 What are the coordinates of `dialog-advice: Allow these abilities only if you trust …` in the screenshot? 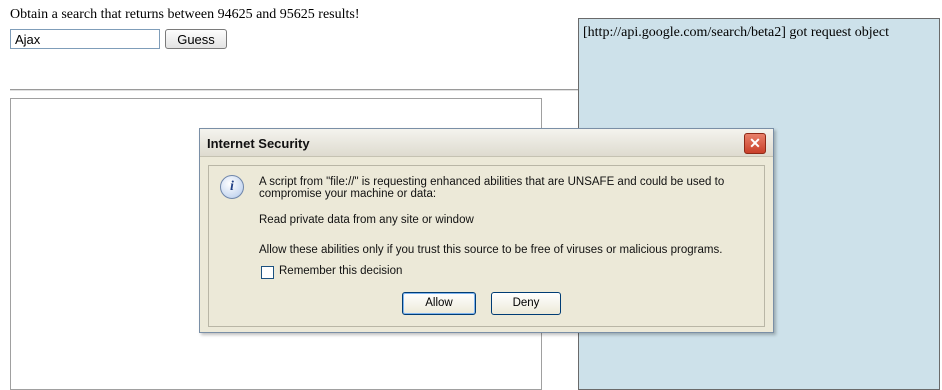 It's located at (491, 250).